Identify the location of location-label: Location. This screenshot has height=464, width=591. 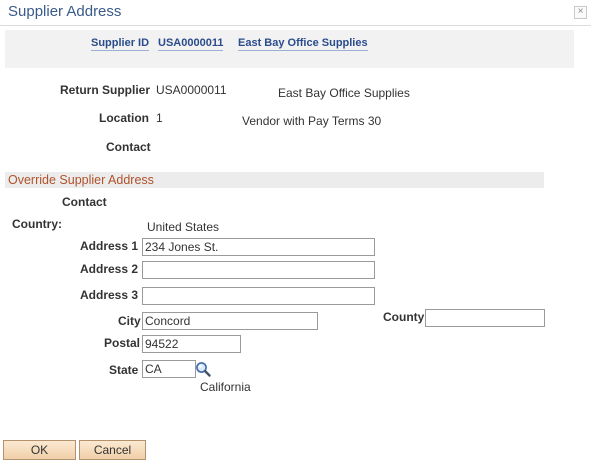
(124, 118).